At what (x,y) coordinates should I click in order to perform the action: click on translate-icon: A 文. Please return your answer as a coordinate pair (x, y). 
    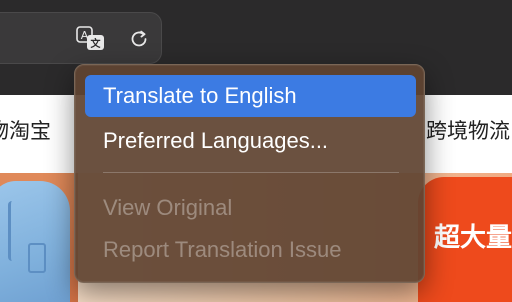
    Looking at the image, I should click on (91, 39).